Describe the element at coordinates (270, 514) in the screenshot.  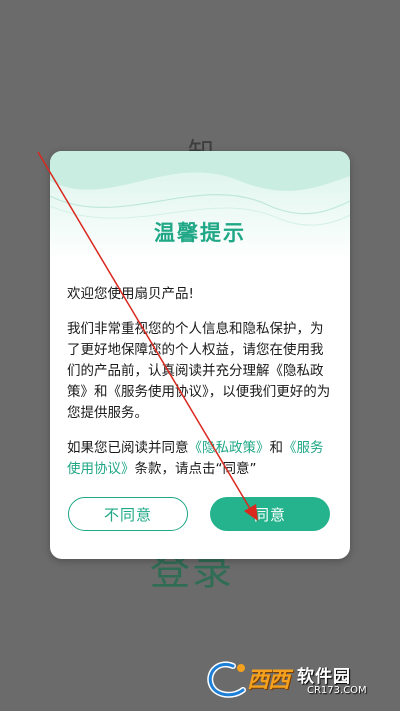
I see `agree-button: 同意` at that location.